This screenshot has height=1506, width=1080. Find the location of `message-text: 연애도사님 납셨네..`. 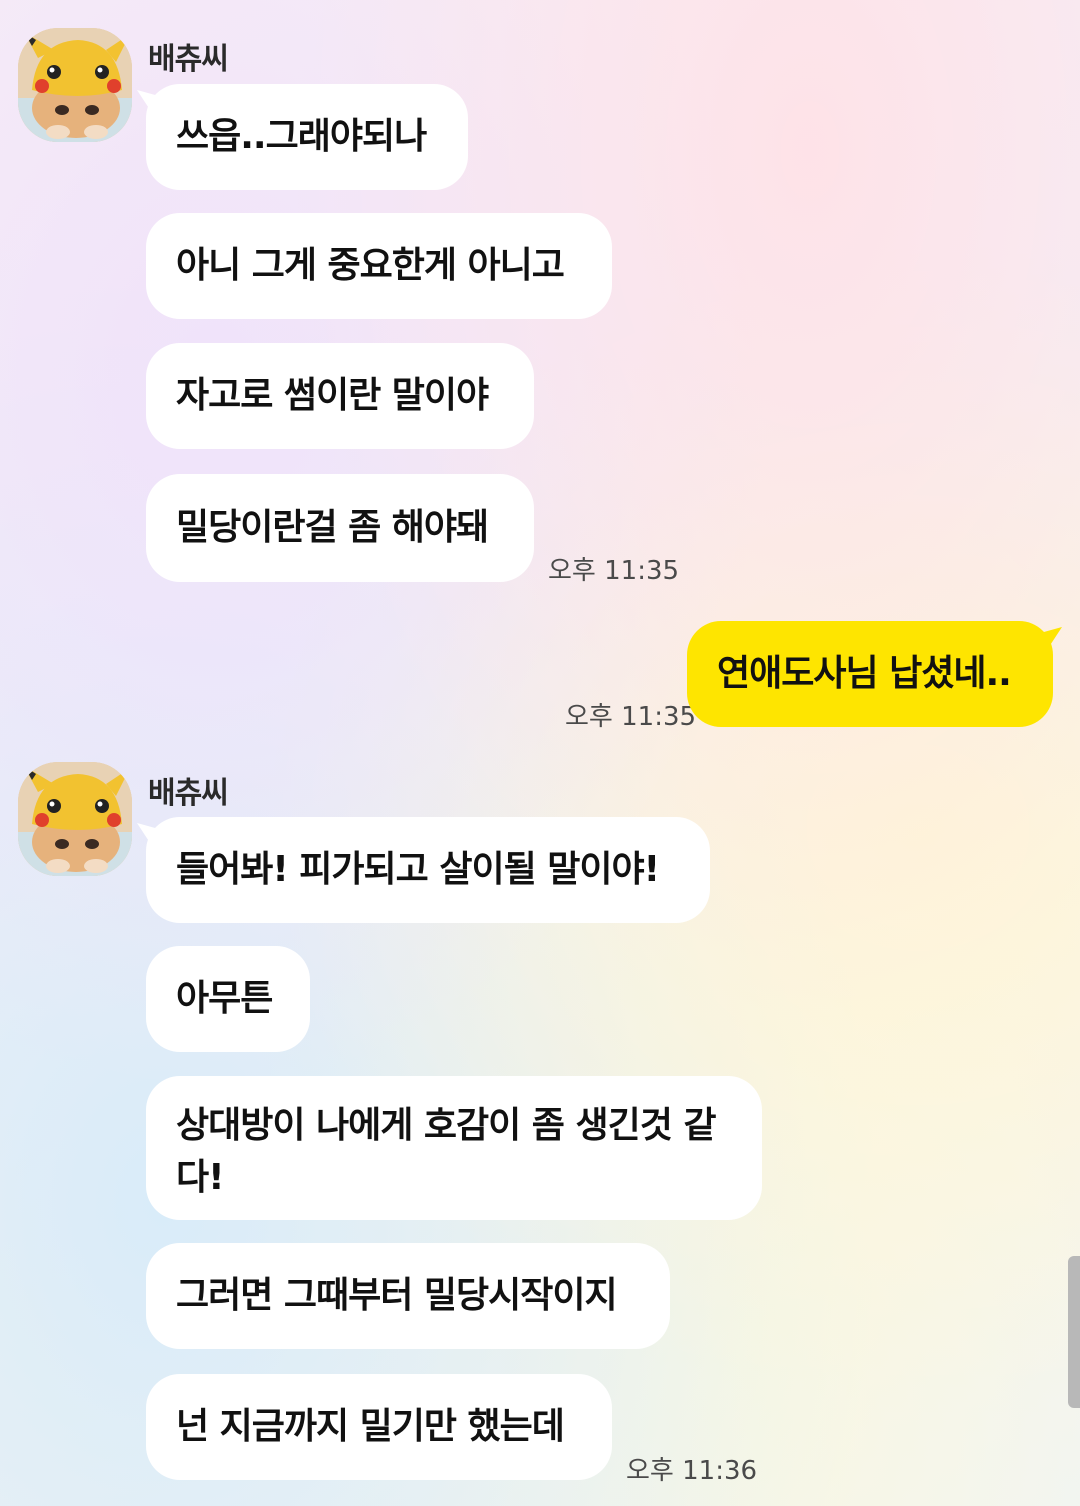

message-text: 연애도사님 납셨네.. is located at coordinates (864, 673).